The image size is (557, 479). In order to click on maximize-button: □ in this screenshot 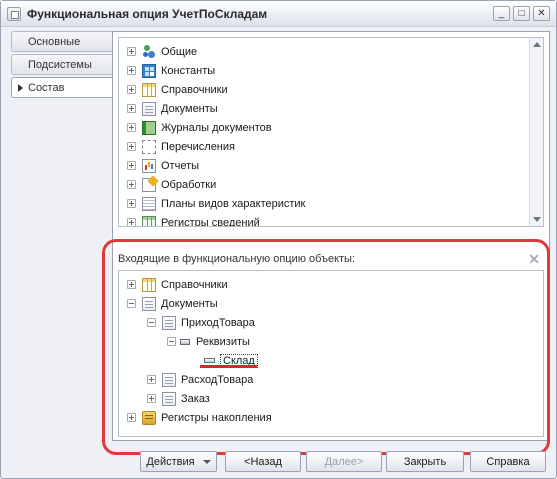, I will do `click(521, 13)`.